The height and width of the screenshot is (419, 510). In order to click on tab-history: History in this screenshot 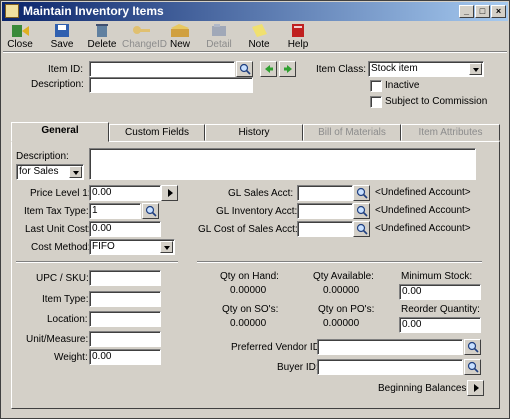, I will do `click(254, 132)`.